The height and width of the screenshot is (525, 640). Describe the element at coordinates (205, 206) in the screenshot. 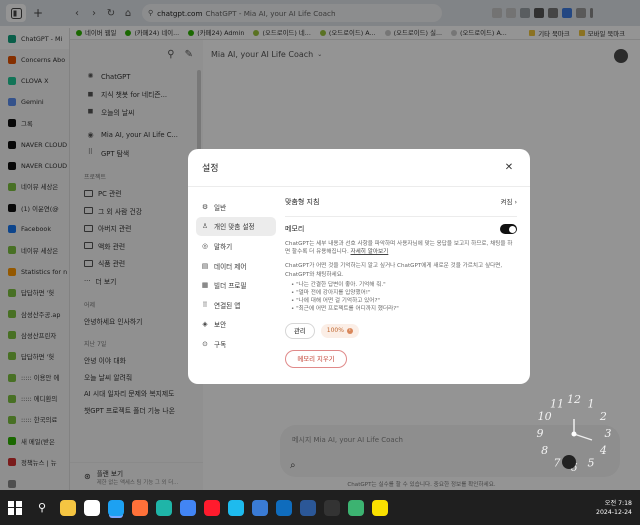

I see `gear-icon: ⚙` at that location.